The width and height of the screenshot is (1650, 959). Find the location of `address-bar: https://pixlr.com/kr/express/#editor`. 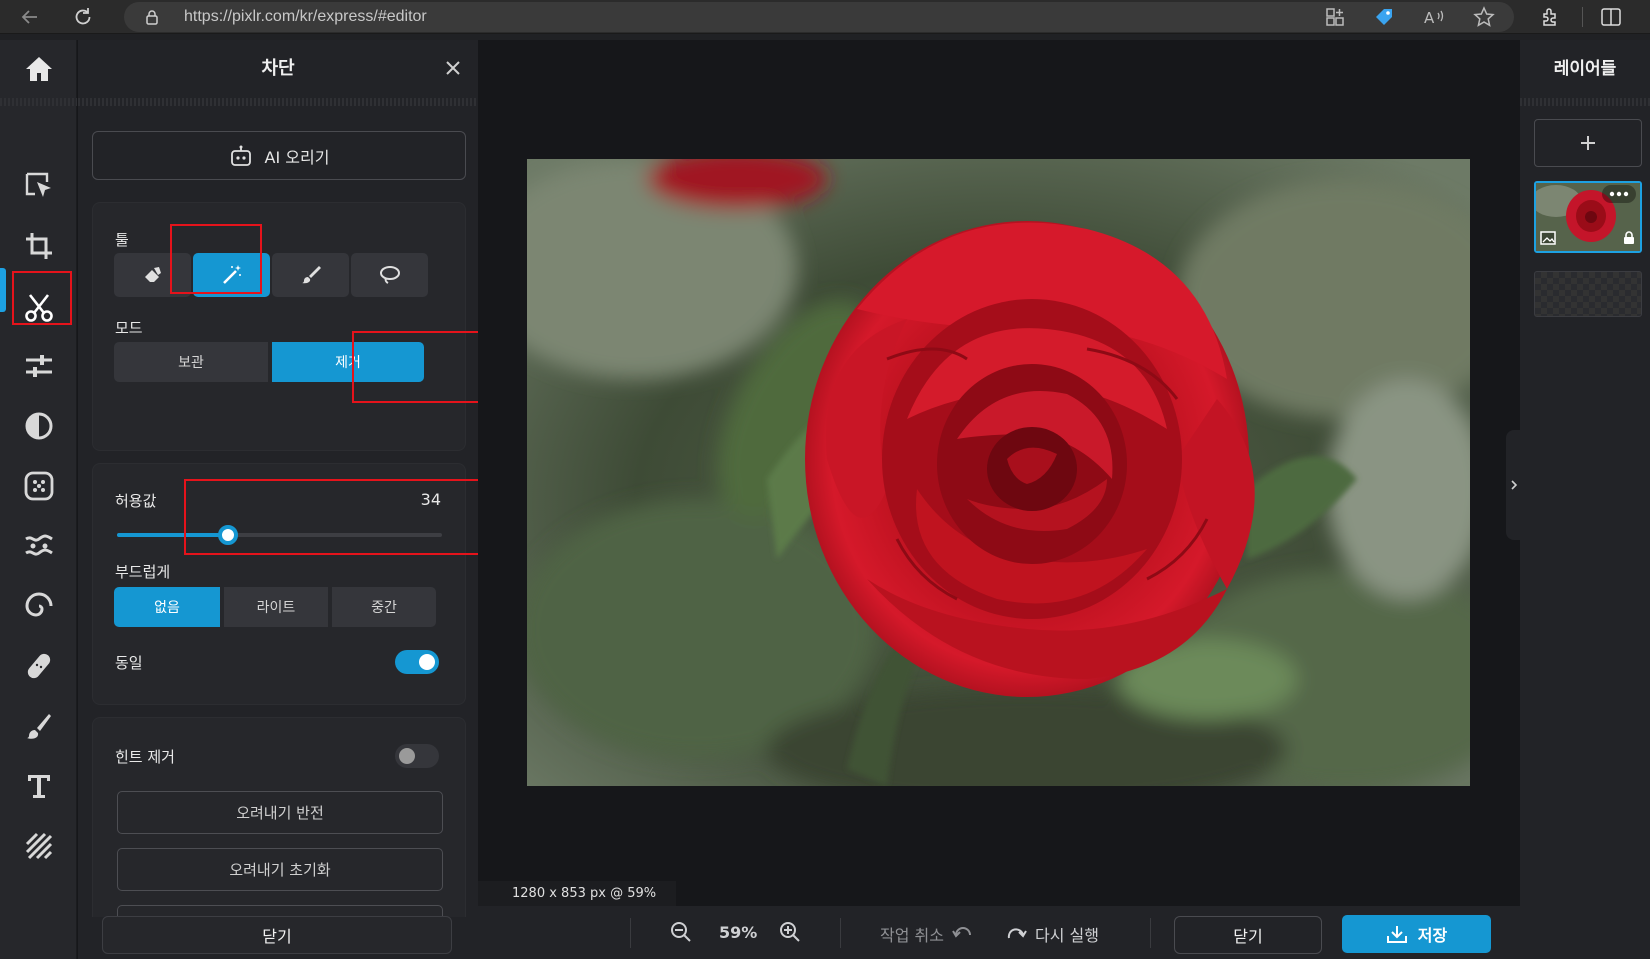

address-bar: https://pixlr.com/kr/express/#editor is located at coordinates (819, 17).